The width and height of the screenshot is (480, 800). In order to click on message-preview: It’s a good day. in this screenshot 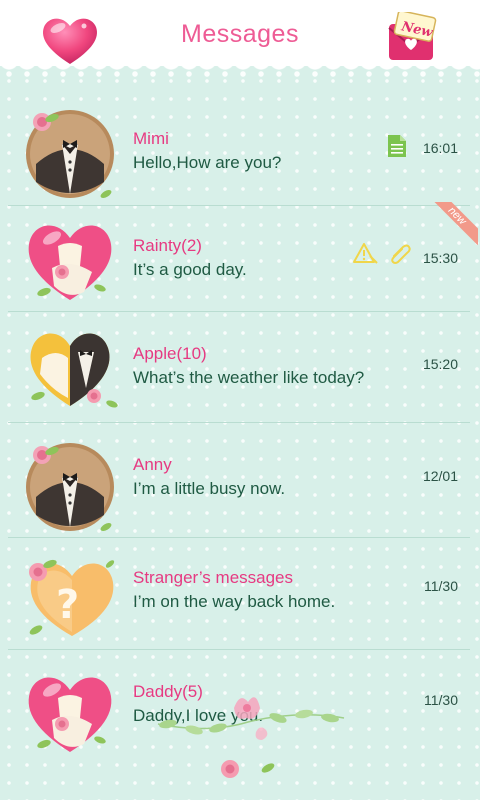, I will do `click(190, 269)`.